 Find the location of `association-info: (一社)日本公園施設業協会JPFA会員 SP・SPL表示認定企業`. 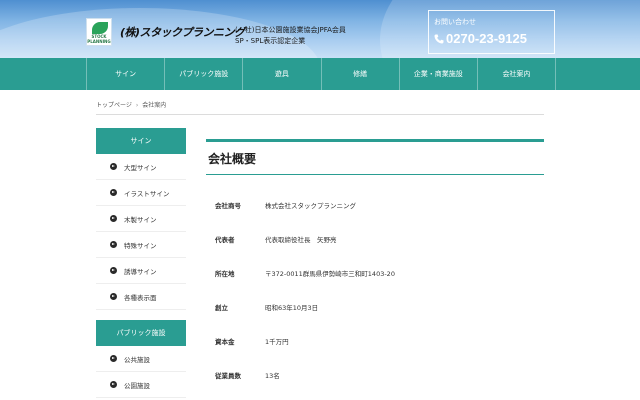

association-info: (一社)日本公園施設業協会JPFA会員 SP・SPL表示認定企業 is located at coordinates (290, 36).